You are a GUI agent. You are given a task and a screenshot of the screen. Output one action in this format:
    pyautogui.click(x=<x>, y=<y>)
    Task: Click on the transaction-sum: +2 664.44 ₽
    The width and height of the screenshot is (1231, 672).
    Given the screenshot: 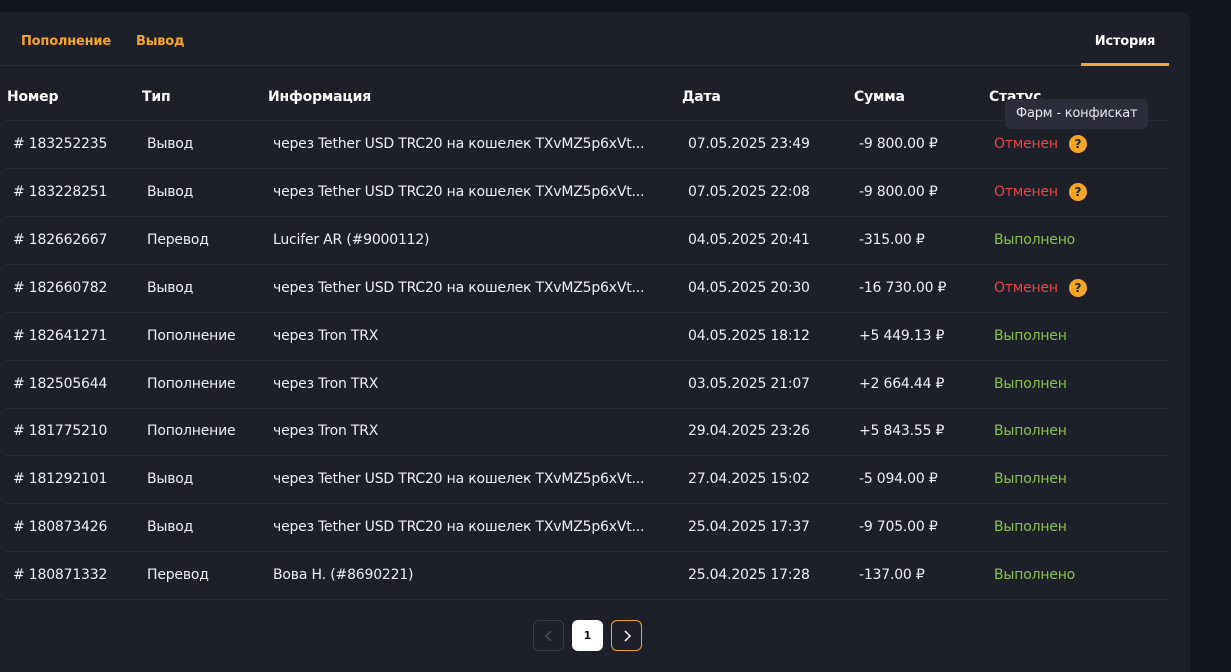 What is the action you would take?
    pyautogui.click(x=902, y=383)
    